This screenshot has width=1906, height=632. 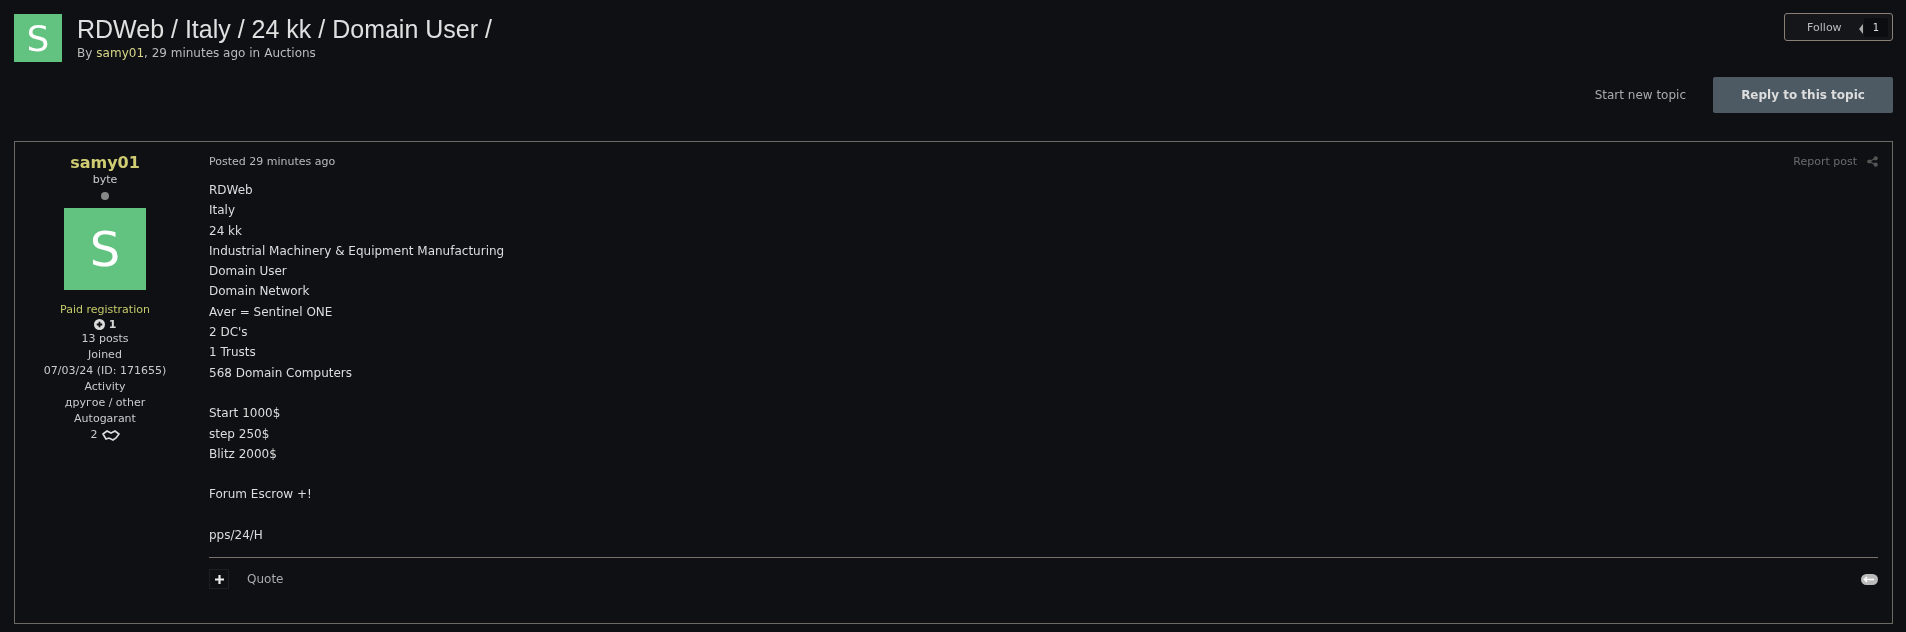 I want to click on follow-button: Follow 1, so click(x=1838, y=27).